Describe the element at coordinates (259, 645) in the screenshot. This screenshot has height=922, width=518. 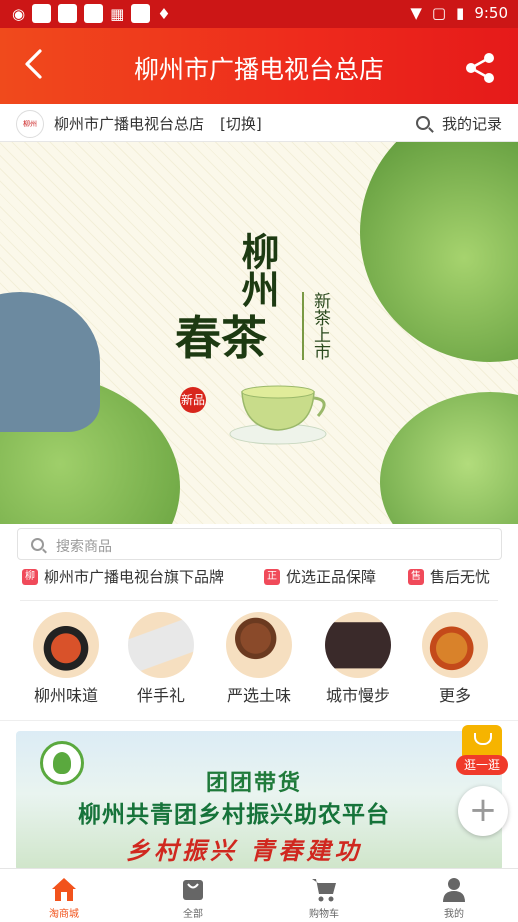
I see `mushroom-icon` at that location.